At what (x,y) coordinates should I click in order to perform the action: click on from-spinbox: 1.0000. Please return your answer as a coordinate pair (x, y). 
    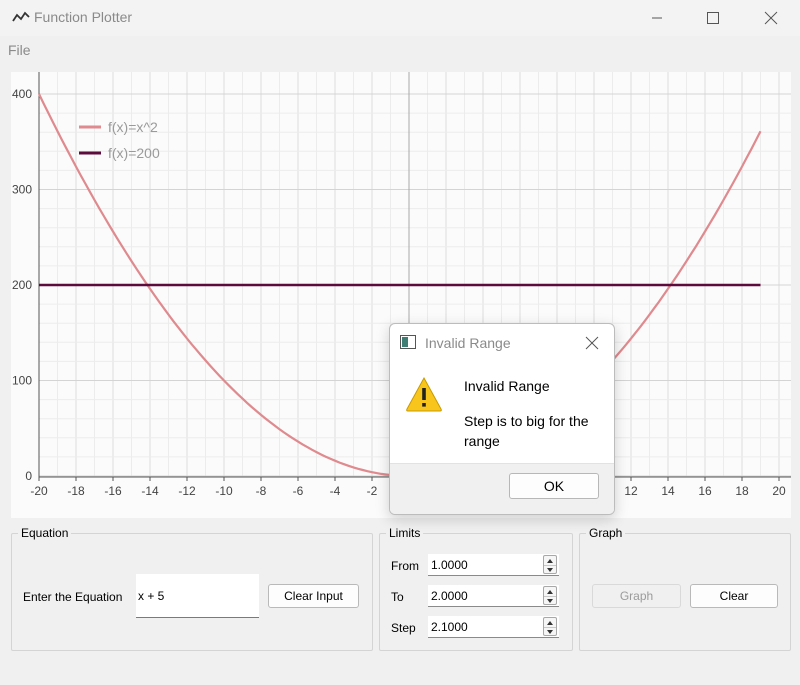
    Looking at the image, I should click on (493, 565).